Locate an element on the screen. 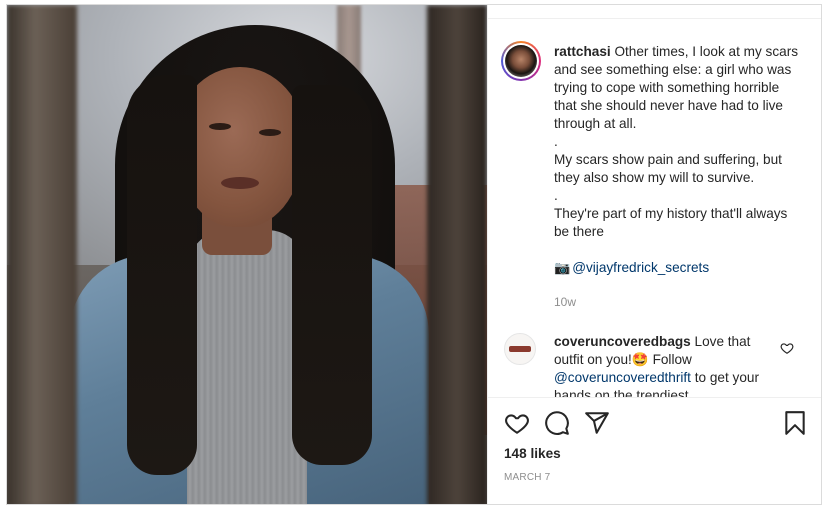  bookmark-icon is located at coordinates (795, 423).